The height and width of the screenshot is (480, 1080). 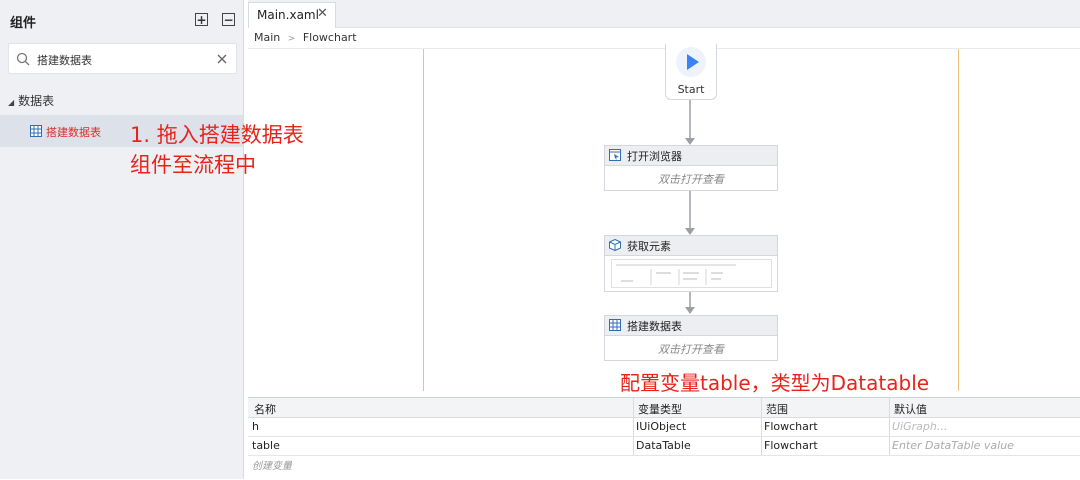 I want to click on browser-icon, so click(x=615, y=155).